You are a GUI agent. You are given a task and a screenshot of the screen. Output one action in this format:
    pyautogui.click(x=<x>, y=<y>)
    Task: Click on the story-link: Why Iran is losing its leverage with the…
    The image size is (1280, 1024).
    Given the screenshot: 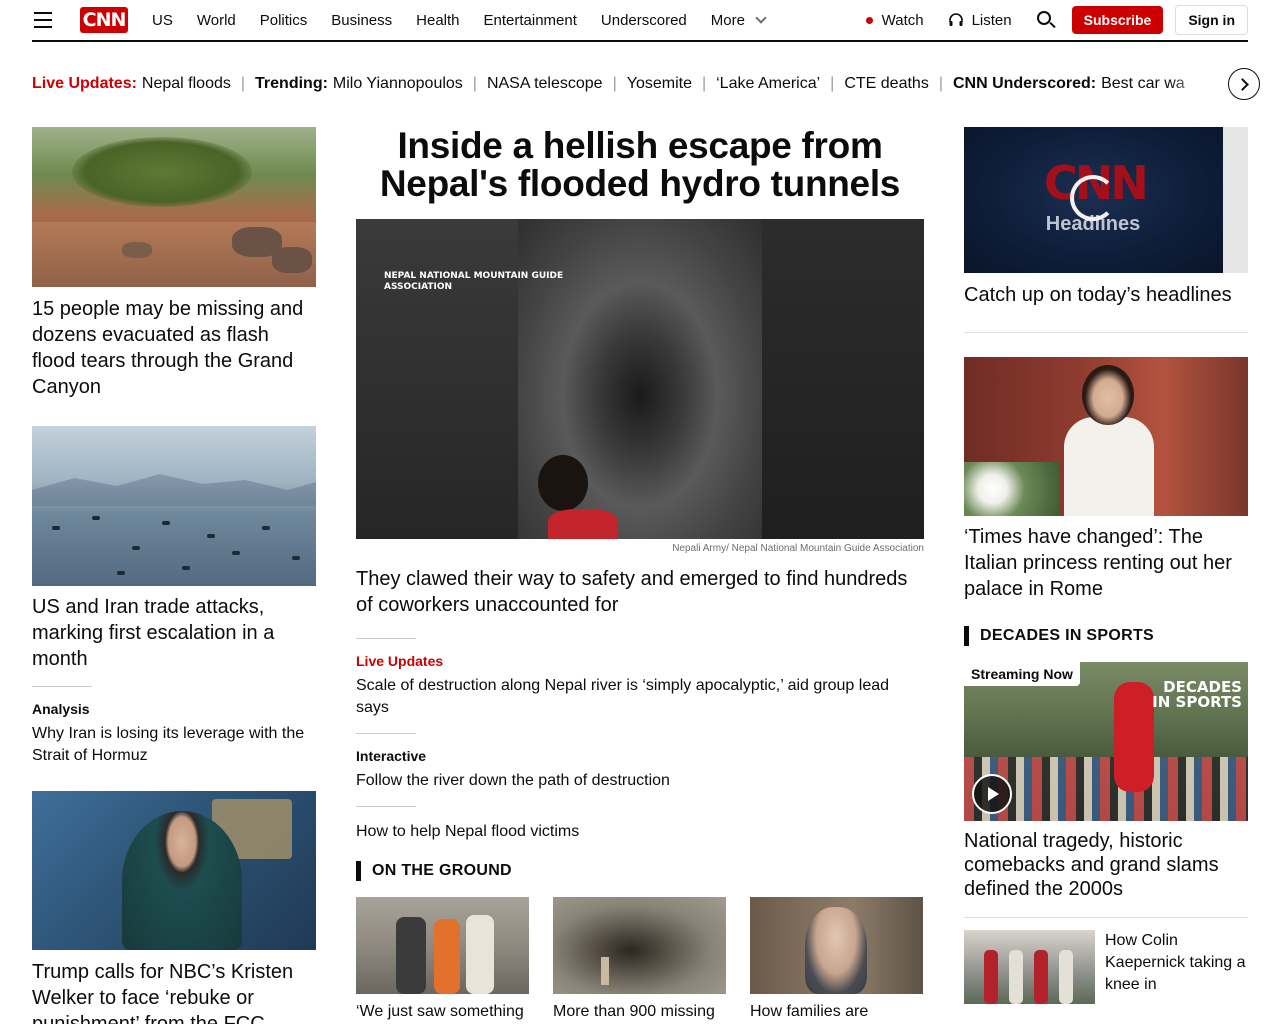 What is the action you would take?
    pyautogui.click(x=174, y=745)
    